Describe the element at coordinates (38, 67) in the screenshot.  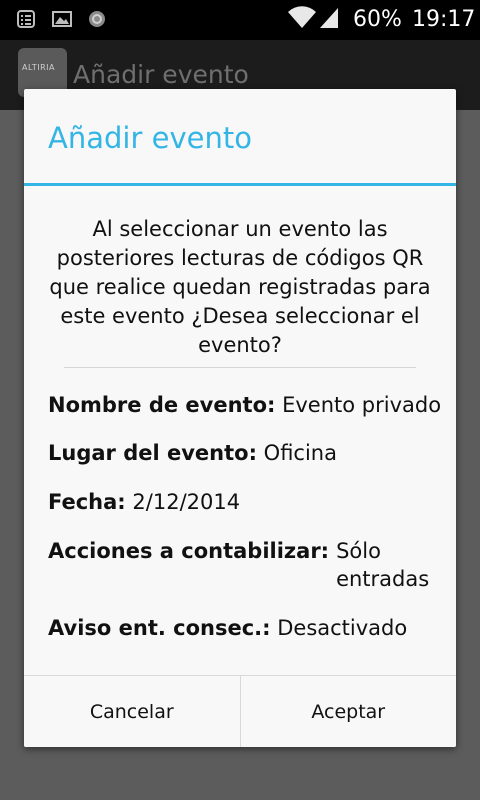
I see `app-logo-text: ALTIRIA` at that location.